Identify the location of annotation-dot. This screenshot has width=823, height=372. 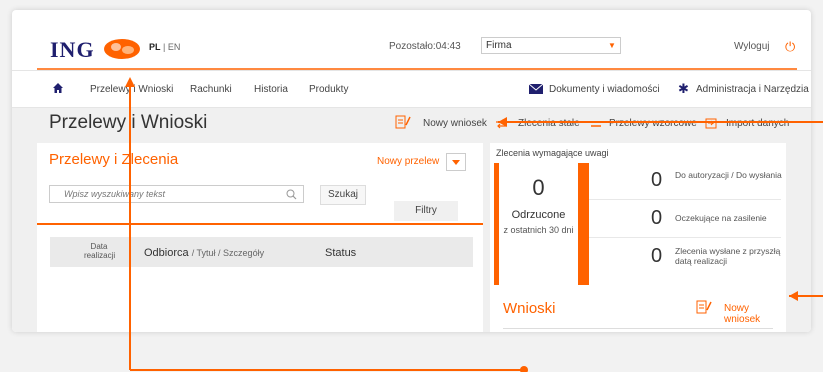
(524, 369).